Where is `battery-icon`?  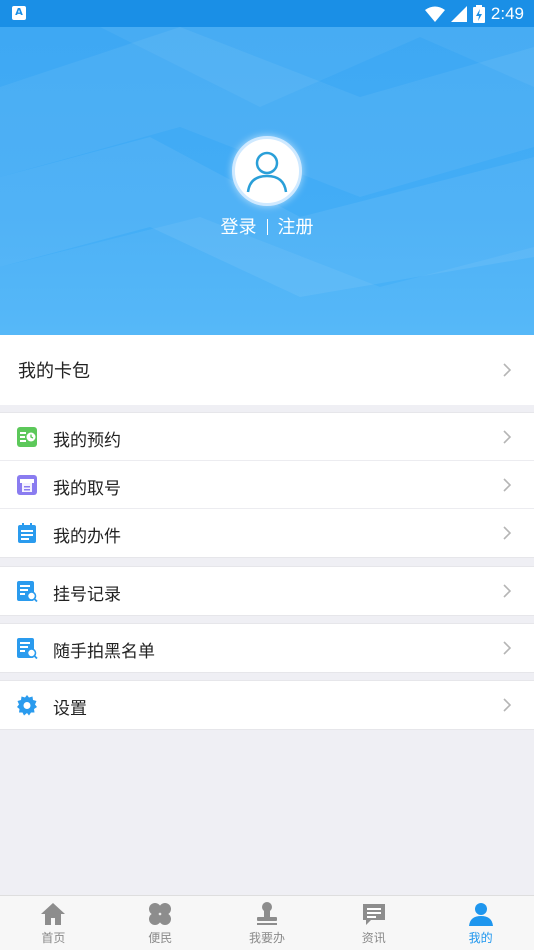 battery-icon is located at coordinates (478, 14).